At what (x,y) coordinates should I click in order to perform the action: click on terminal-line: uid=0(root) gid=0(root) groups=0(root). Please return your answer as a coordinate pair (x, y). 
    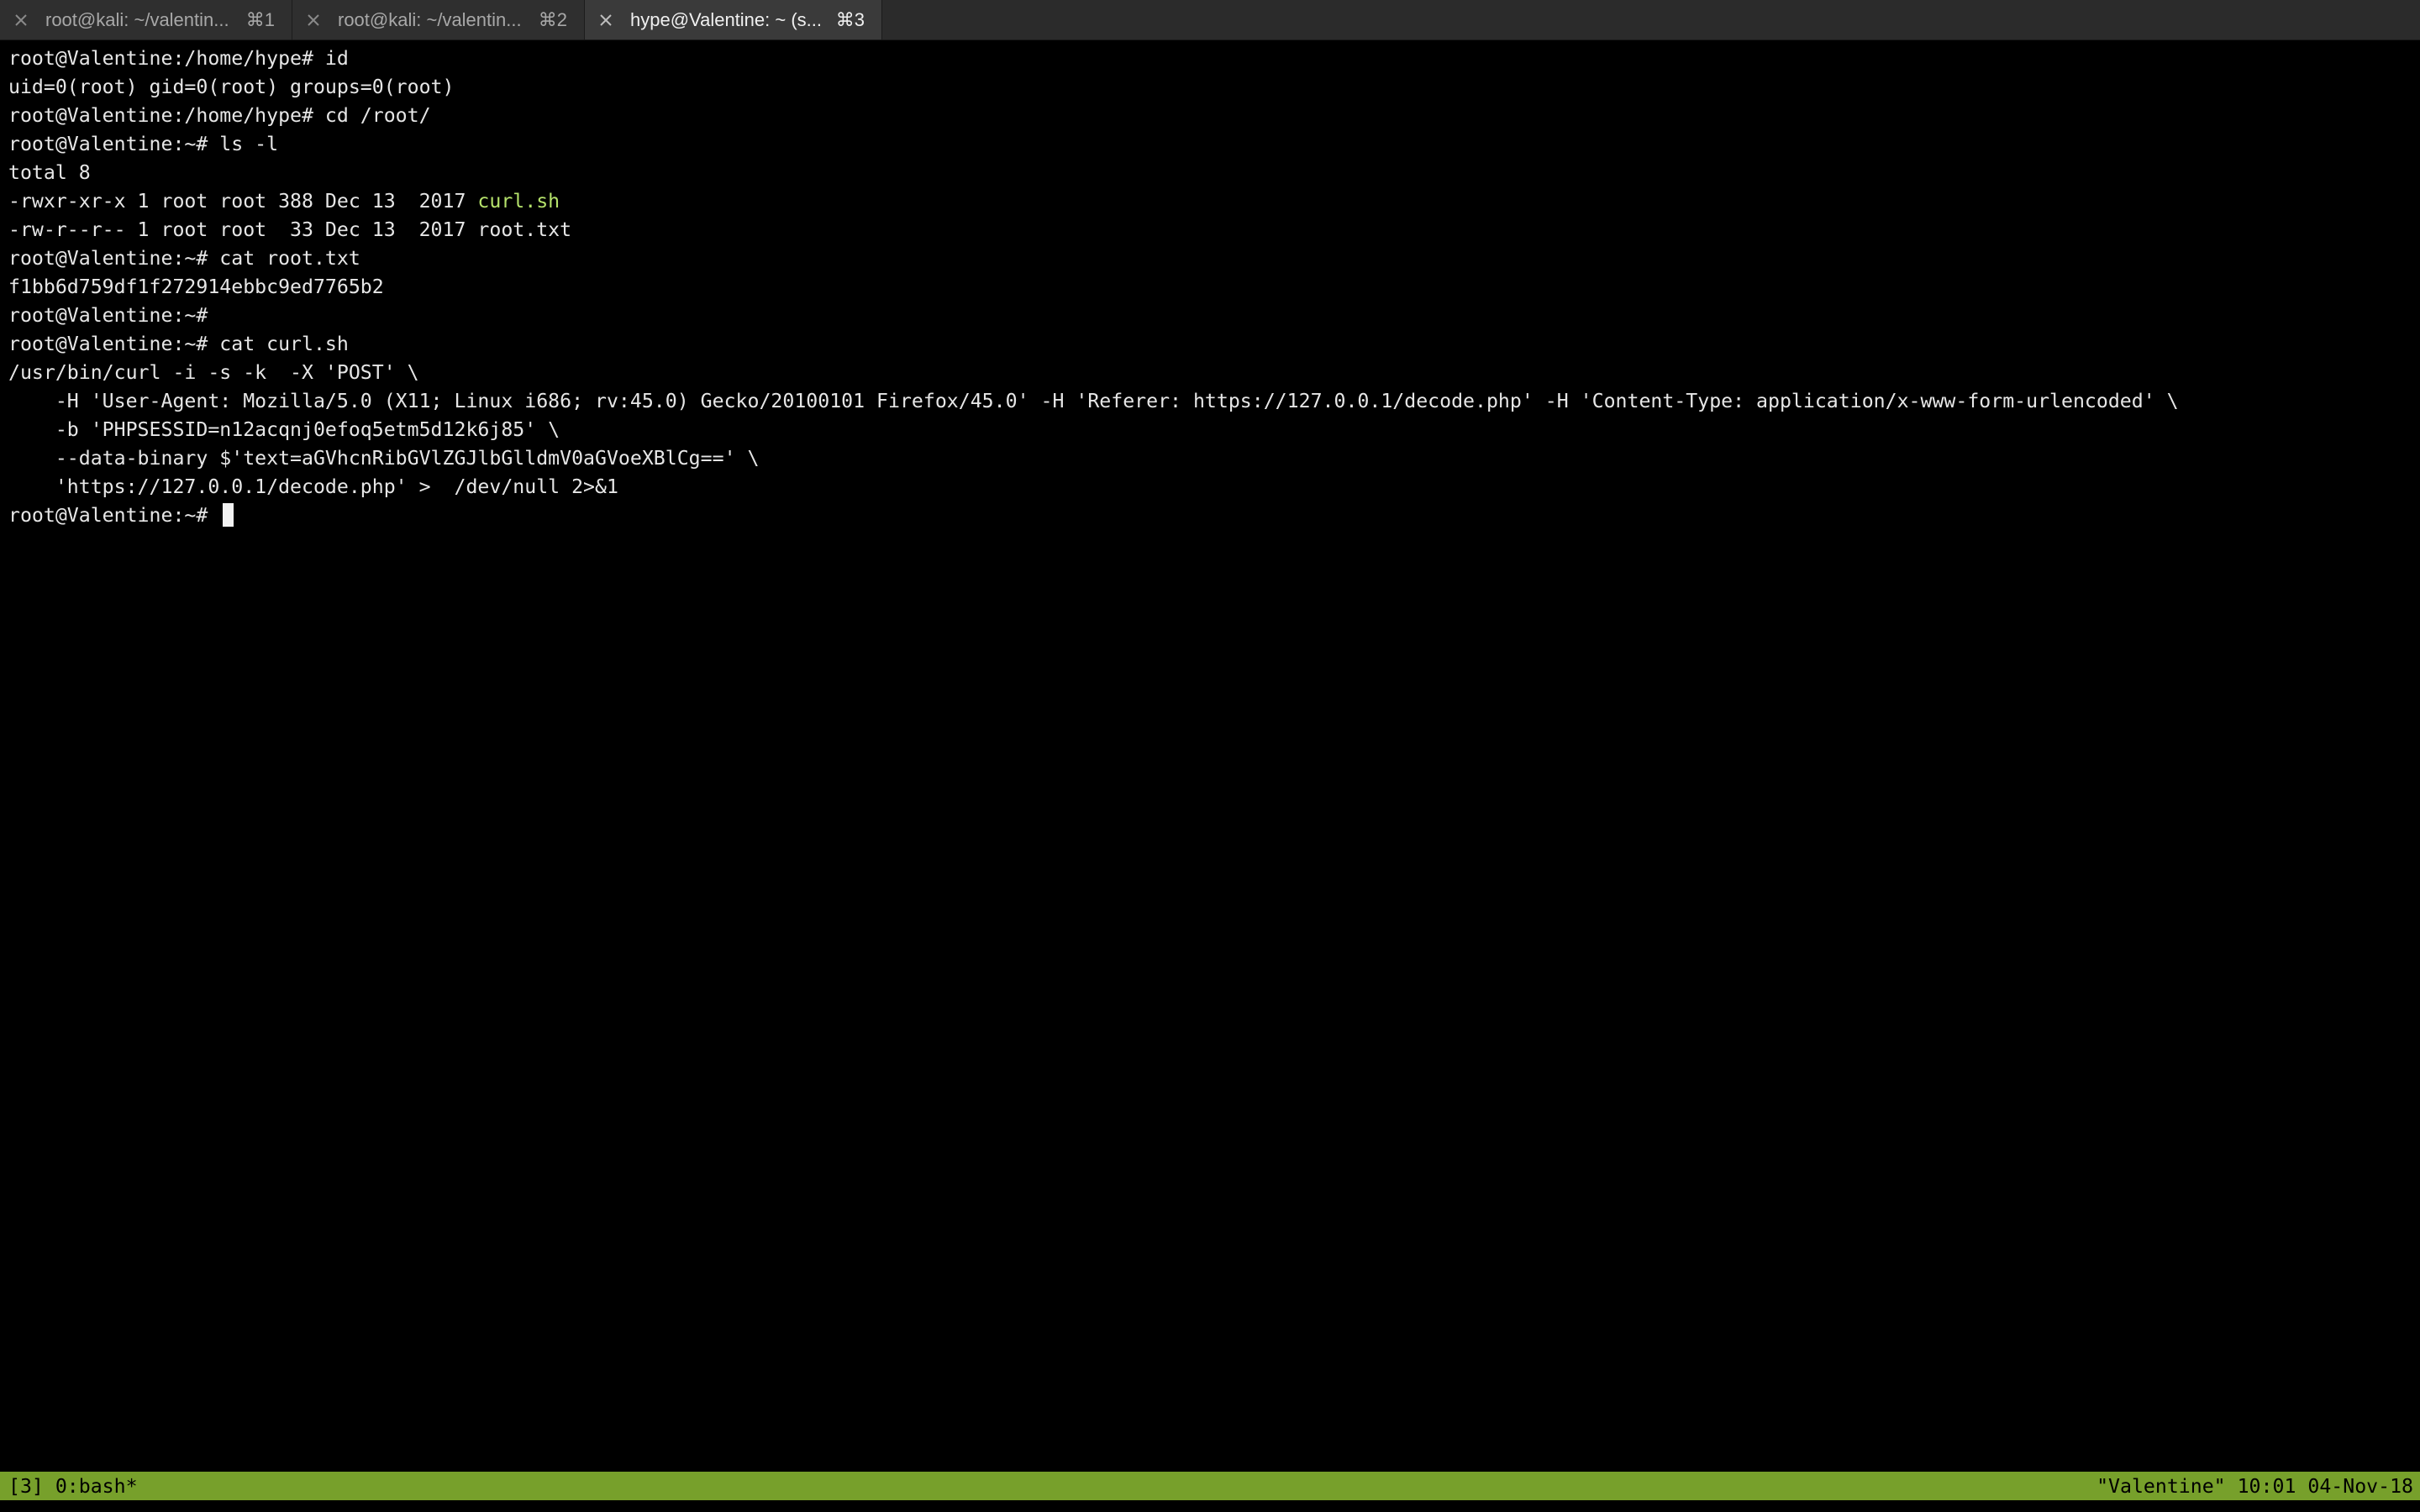
    Looking at the image, I should click on (232, 87).